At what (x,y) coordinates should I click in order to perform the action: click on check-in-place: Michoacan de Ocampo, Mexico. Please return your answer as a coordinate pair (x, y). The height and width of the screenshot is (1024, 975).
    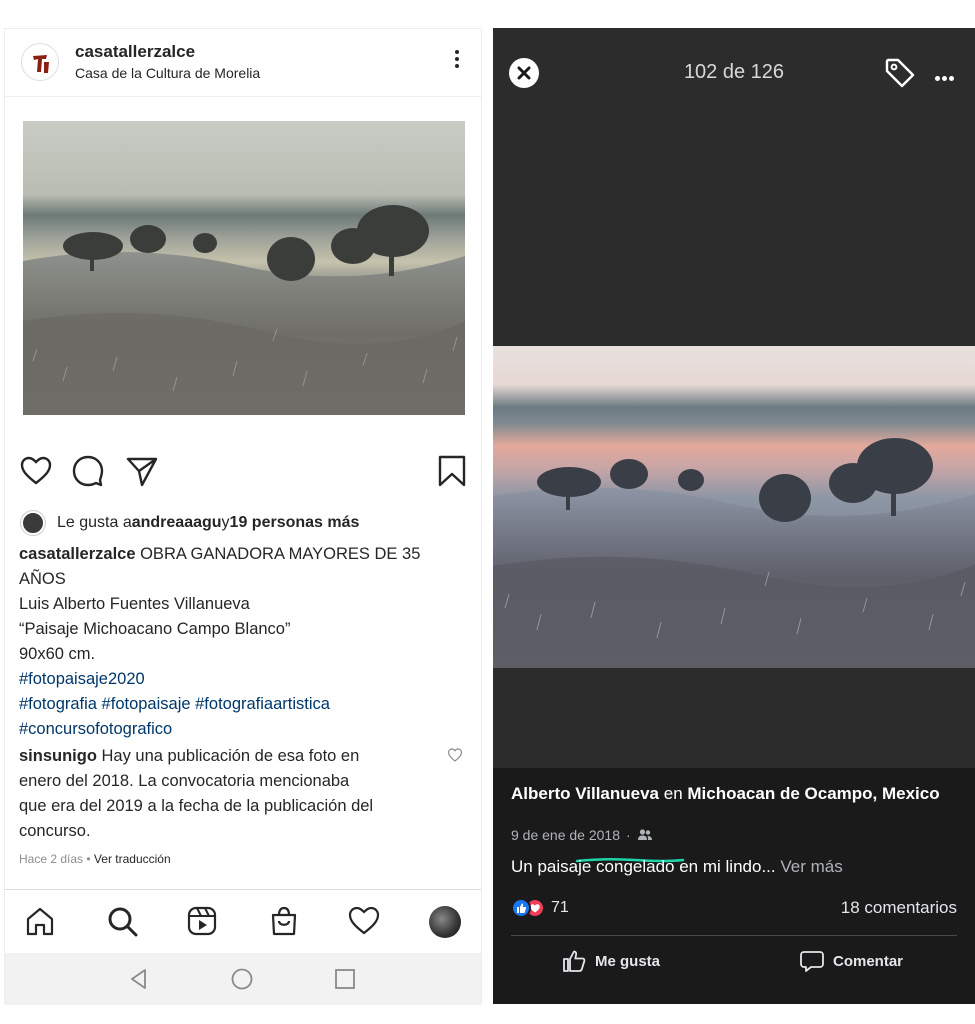
    Looking at the image, I should click on (813, 793).